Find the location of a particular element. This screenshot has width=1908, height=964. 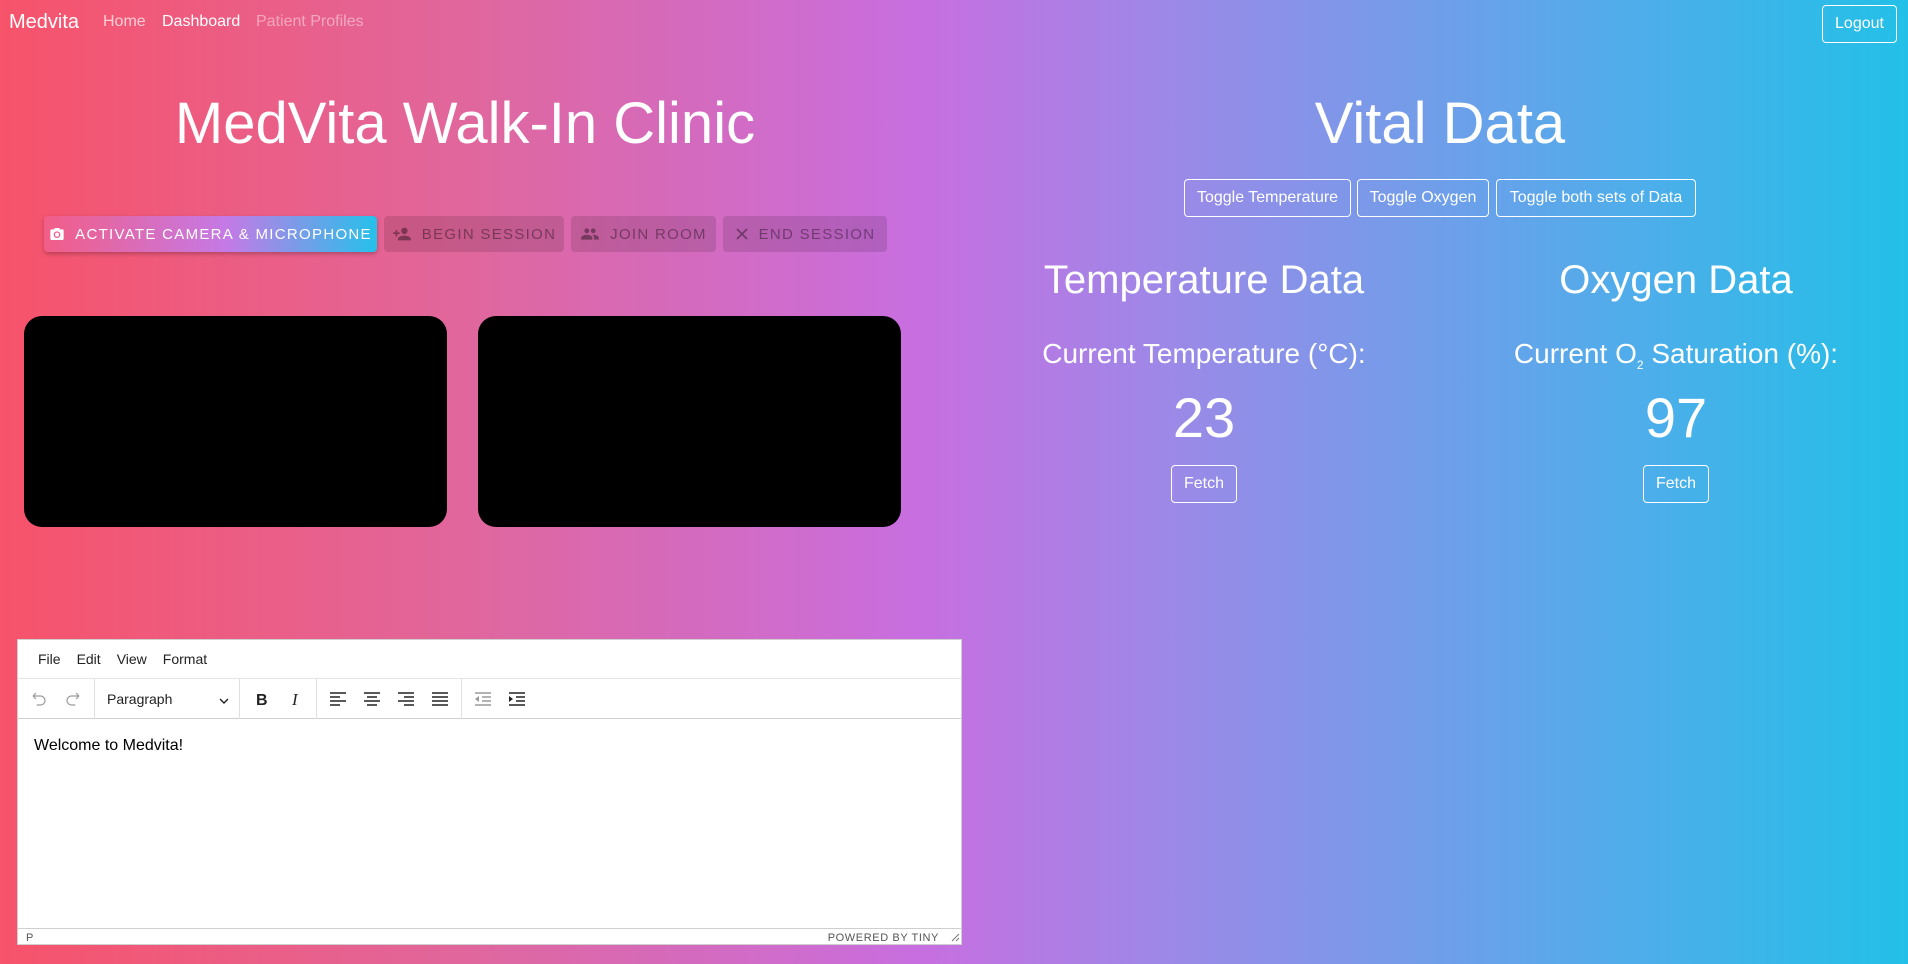

end-session-label: End Session is located at coordinates (817, 234).